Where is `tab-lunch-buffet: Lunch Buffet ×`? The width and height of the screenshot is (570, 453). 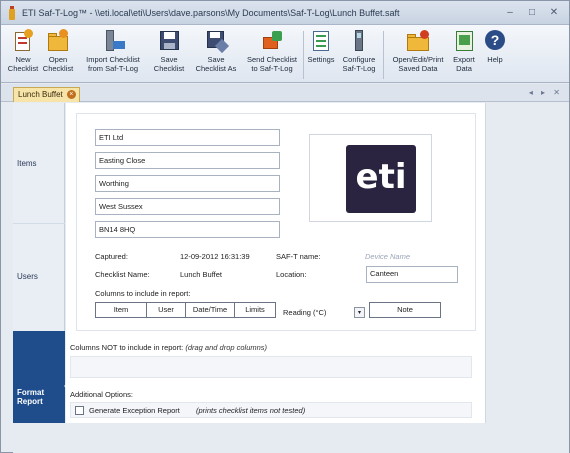 tab-lunch-buffet: Lunch Buffet × is located at coordinates (46, 94).